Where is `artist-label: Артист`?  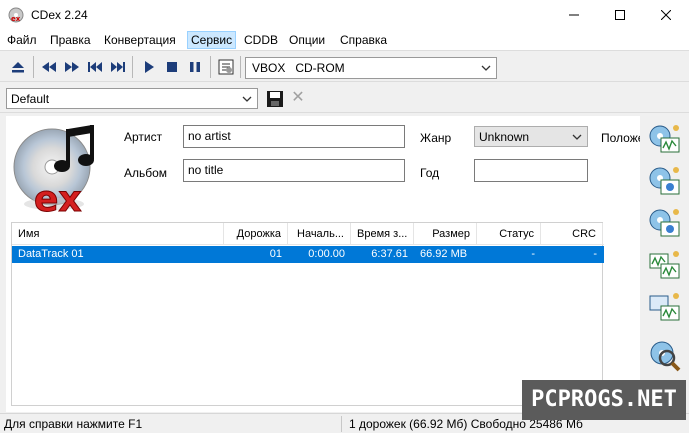
artist-label: Артист is located at coordinates (143, 137).